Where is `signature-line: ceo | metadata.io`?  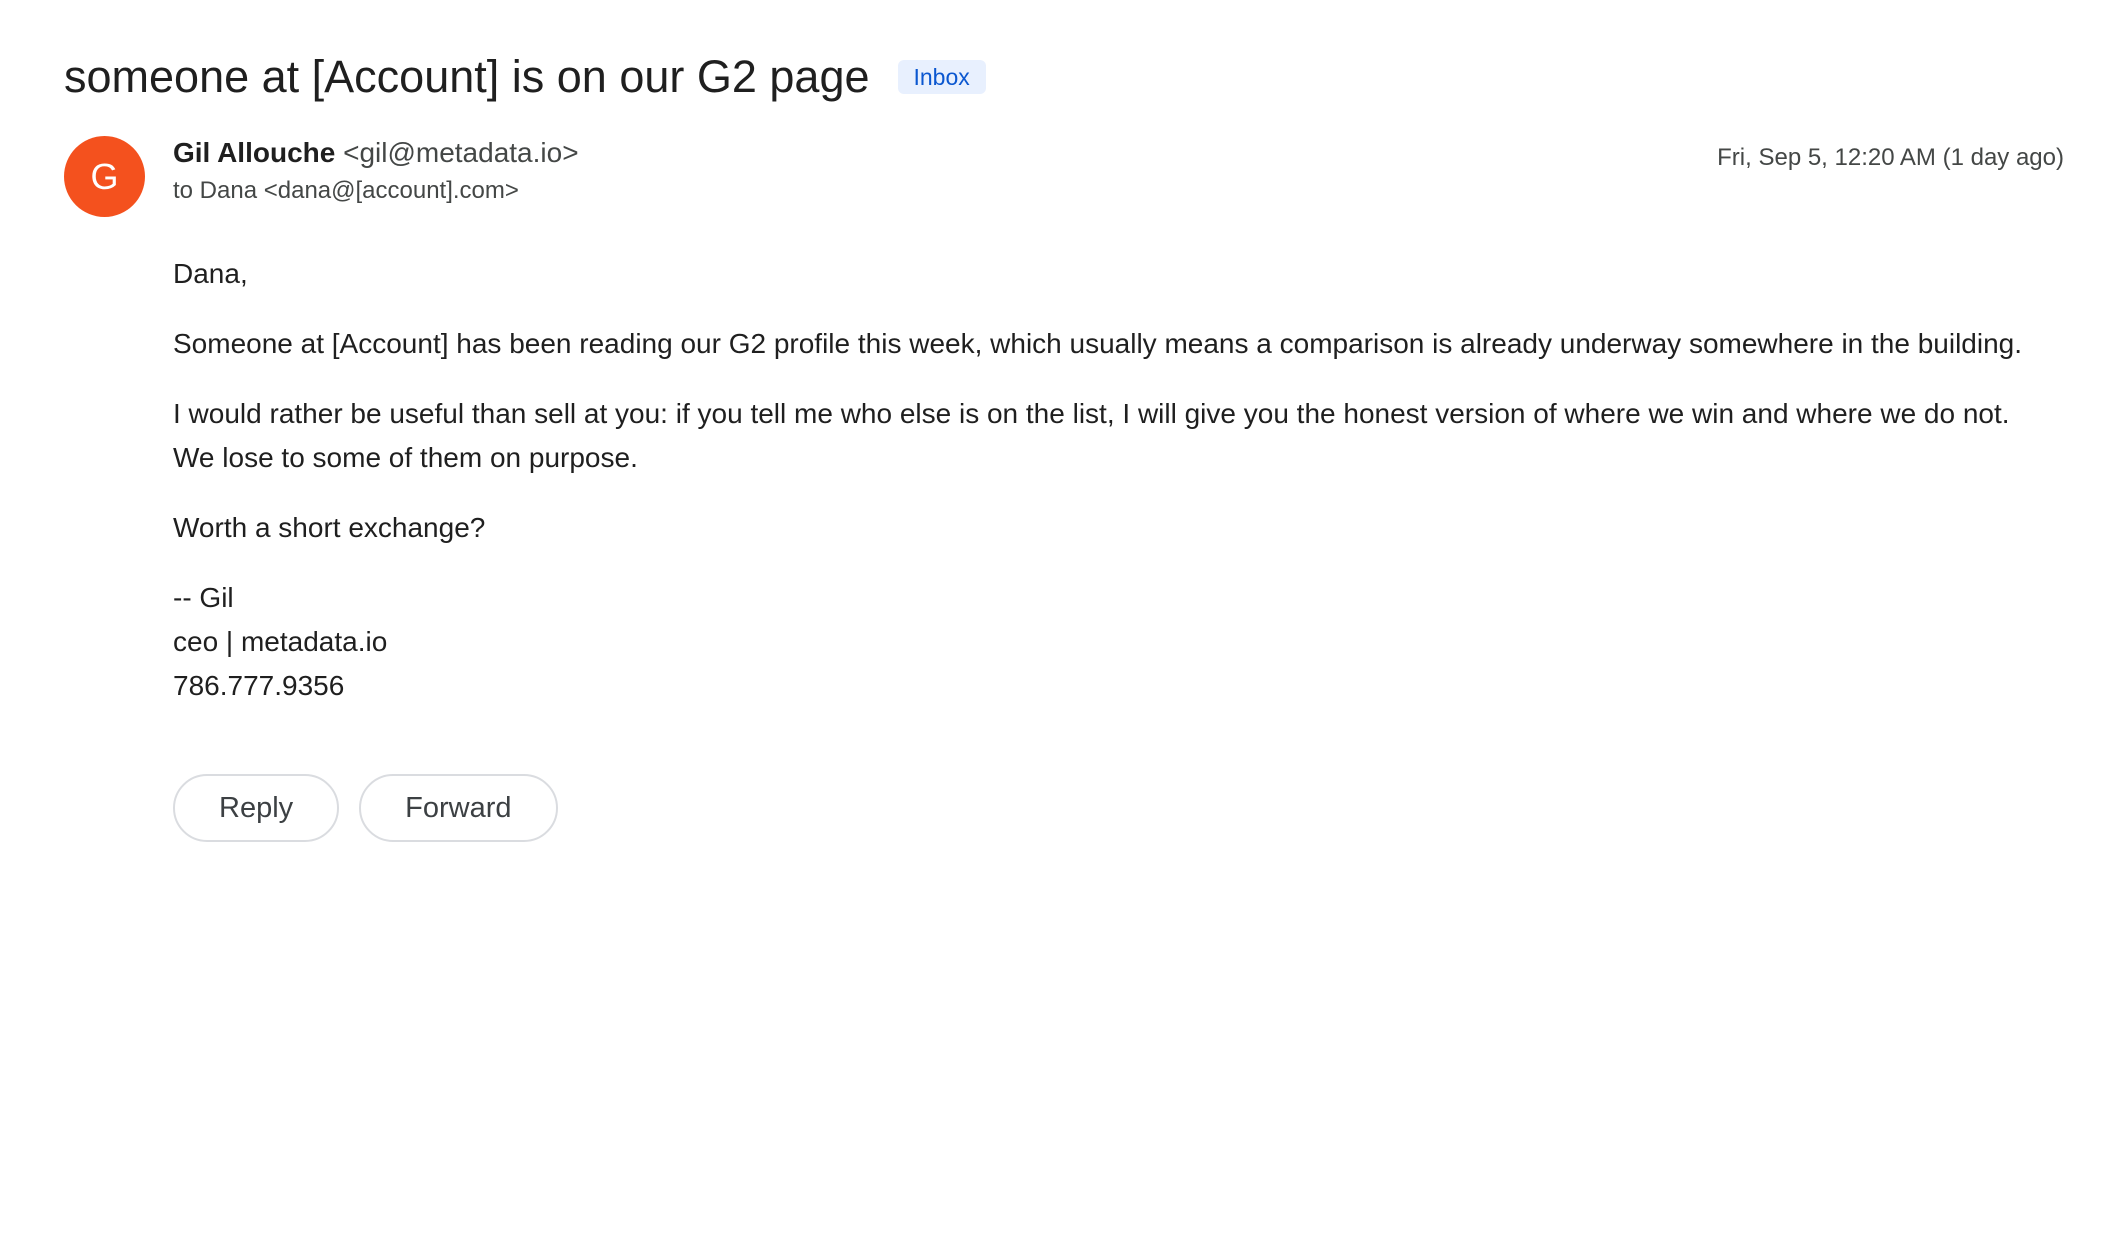 signature-line: ceo | metadata.io is located at coordinates (280, 641).